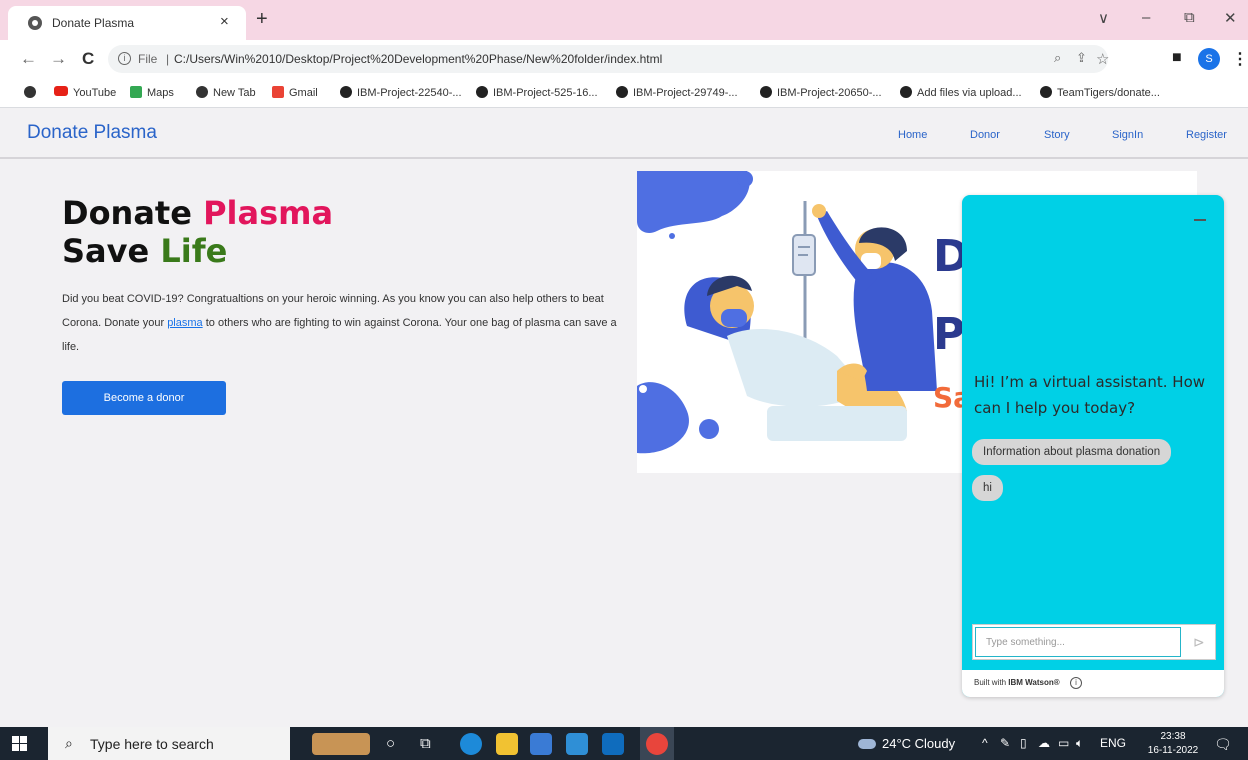 This screenshot has height=760, width=1248. What do you see at coordinates (906, 743) in the screenshot?
I see `weather-widget: 24°C Cloudy` at bounding box center [906, 743].